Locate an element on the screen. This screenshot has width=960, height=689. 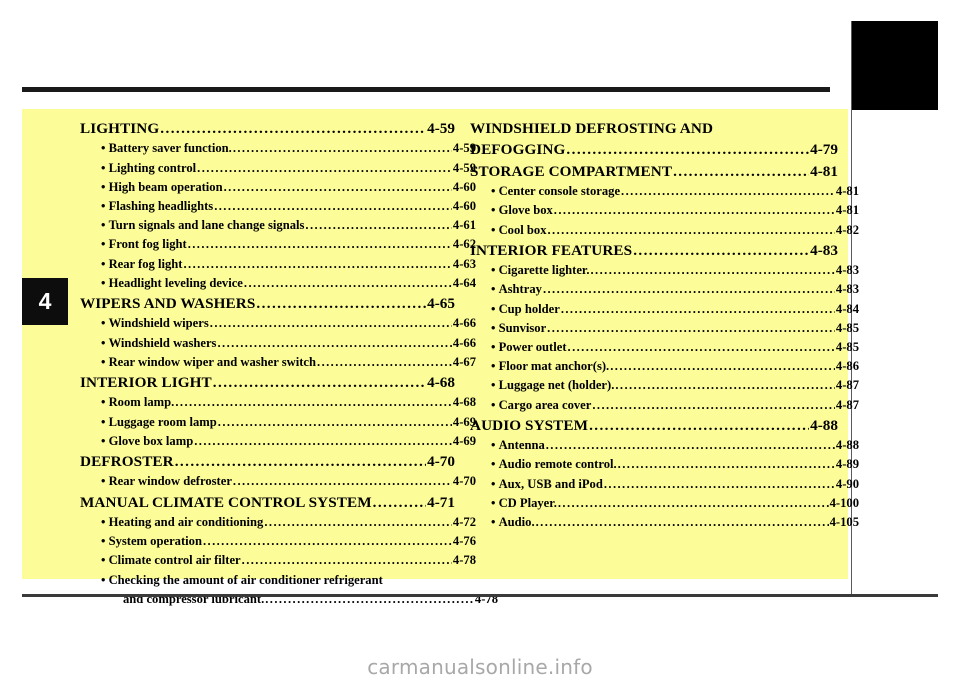
toc-subsection-entry: Floor mat anchor(s). 4-86 is located at coordinates (664, 366).